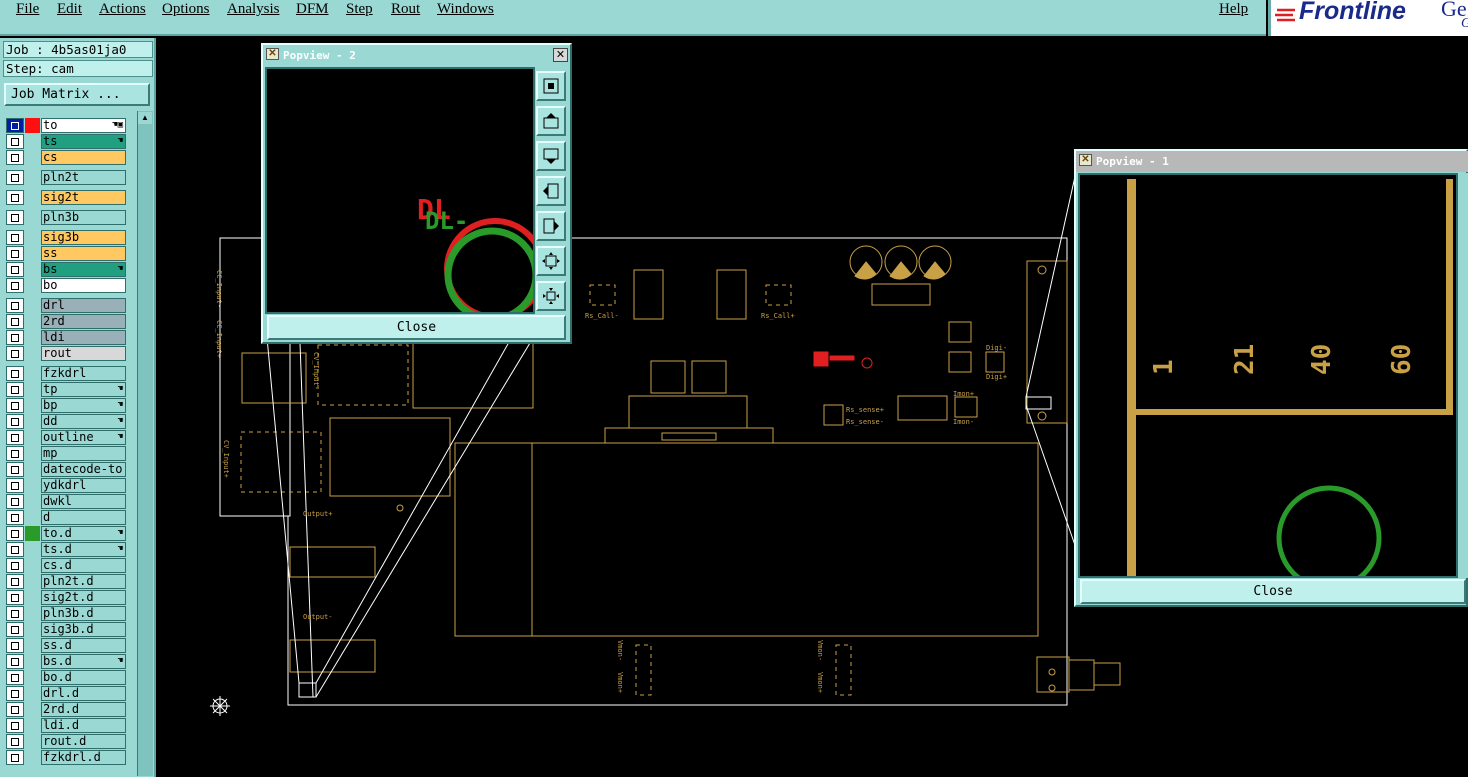 This screenshot has width=1468, height=777. What do you see at coordinates (1245, 359) in the screenshot?
I see `scale-number: 21` at bounding box center [1245, 359].